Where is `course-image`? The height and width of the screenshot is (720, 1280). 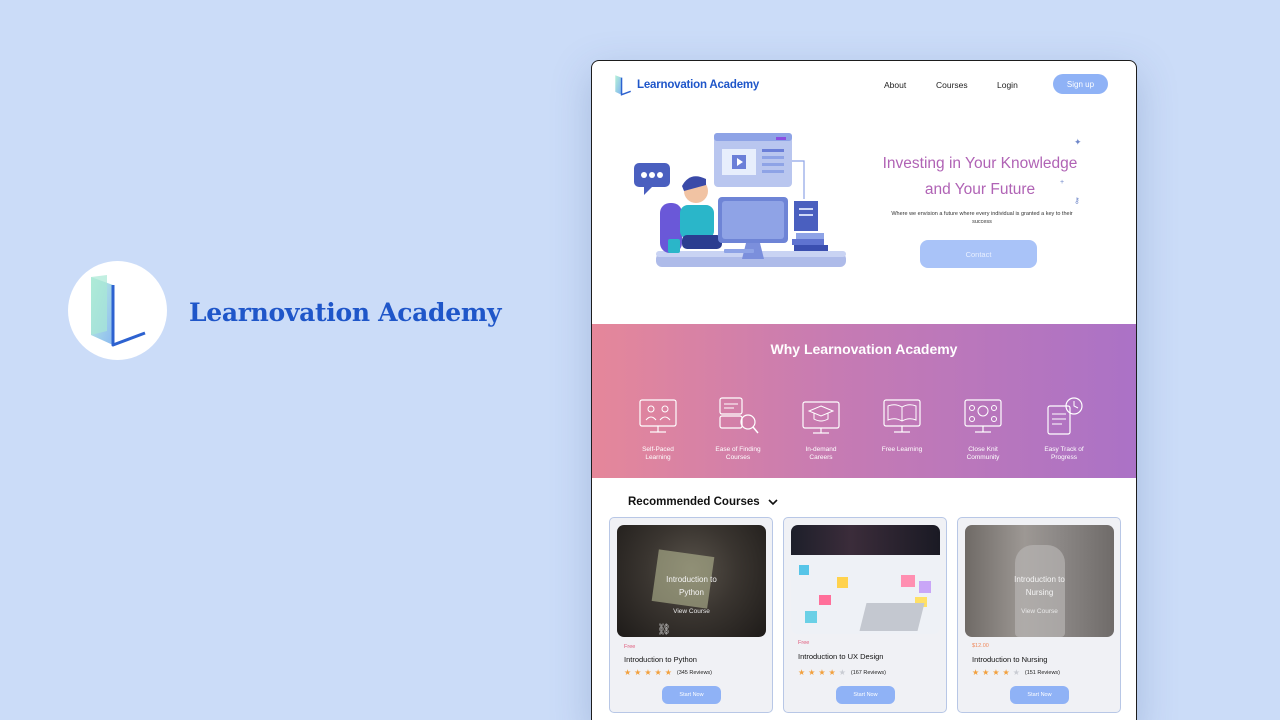
course-image is located at coordinates (865, 579).